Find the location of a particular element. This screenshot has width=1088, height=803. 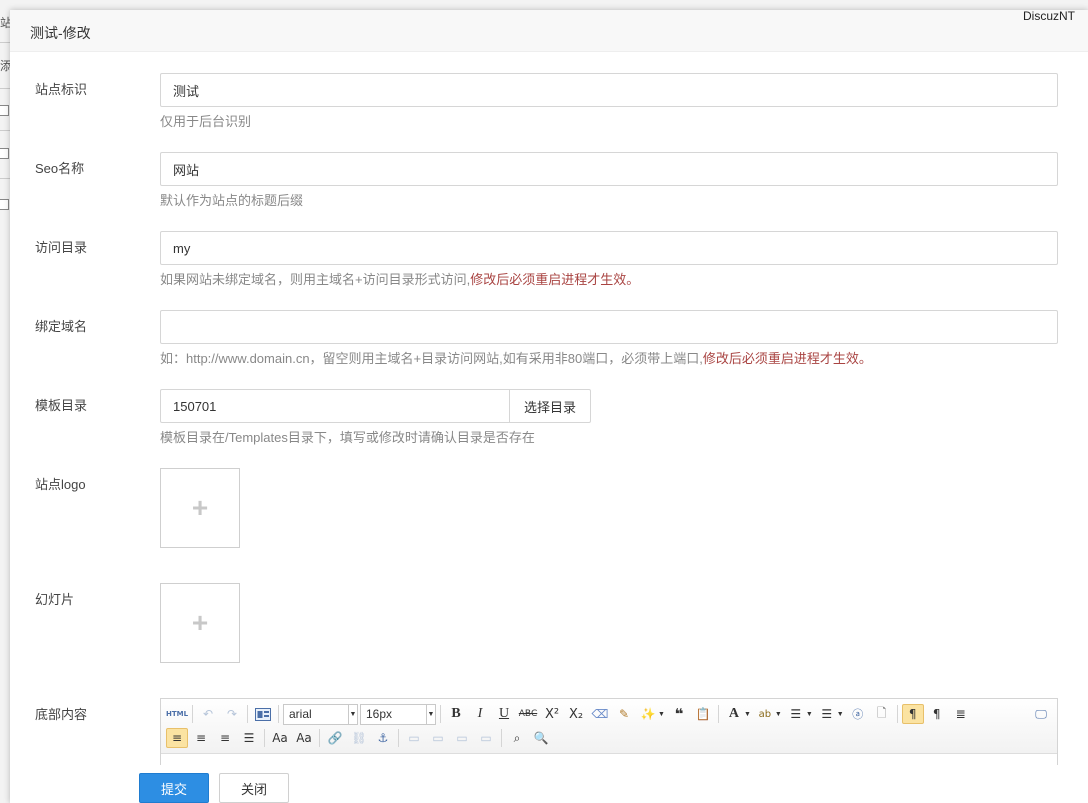

fullscreen-icon: 🖵 is located at coordinates (1041, 714).